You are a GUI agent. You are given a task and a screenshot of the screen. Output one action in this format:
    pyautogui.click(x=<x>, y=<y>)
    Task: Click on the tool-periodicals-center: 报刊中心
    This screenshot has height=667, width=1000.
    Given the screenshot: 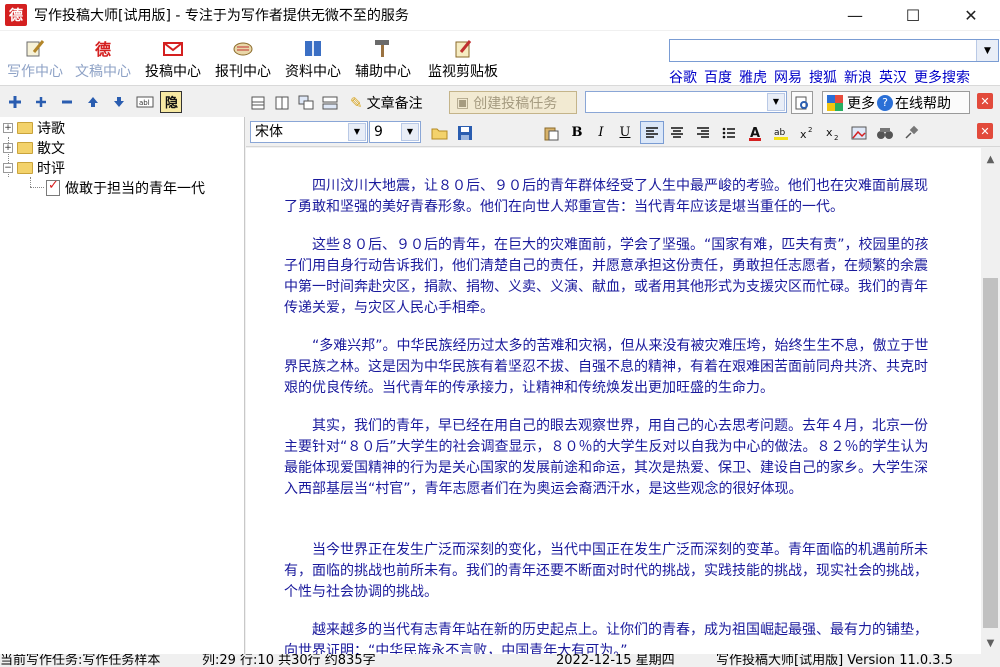 What is the action you would take?
    pyautogui.click(x=243, y=58)
    